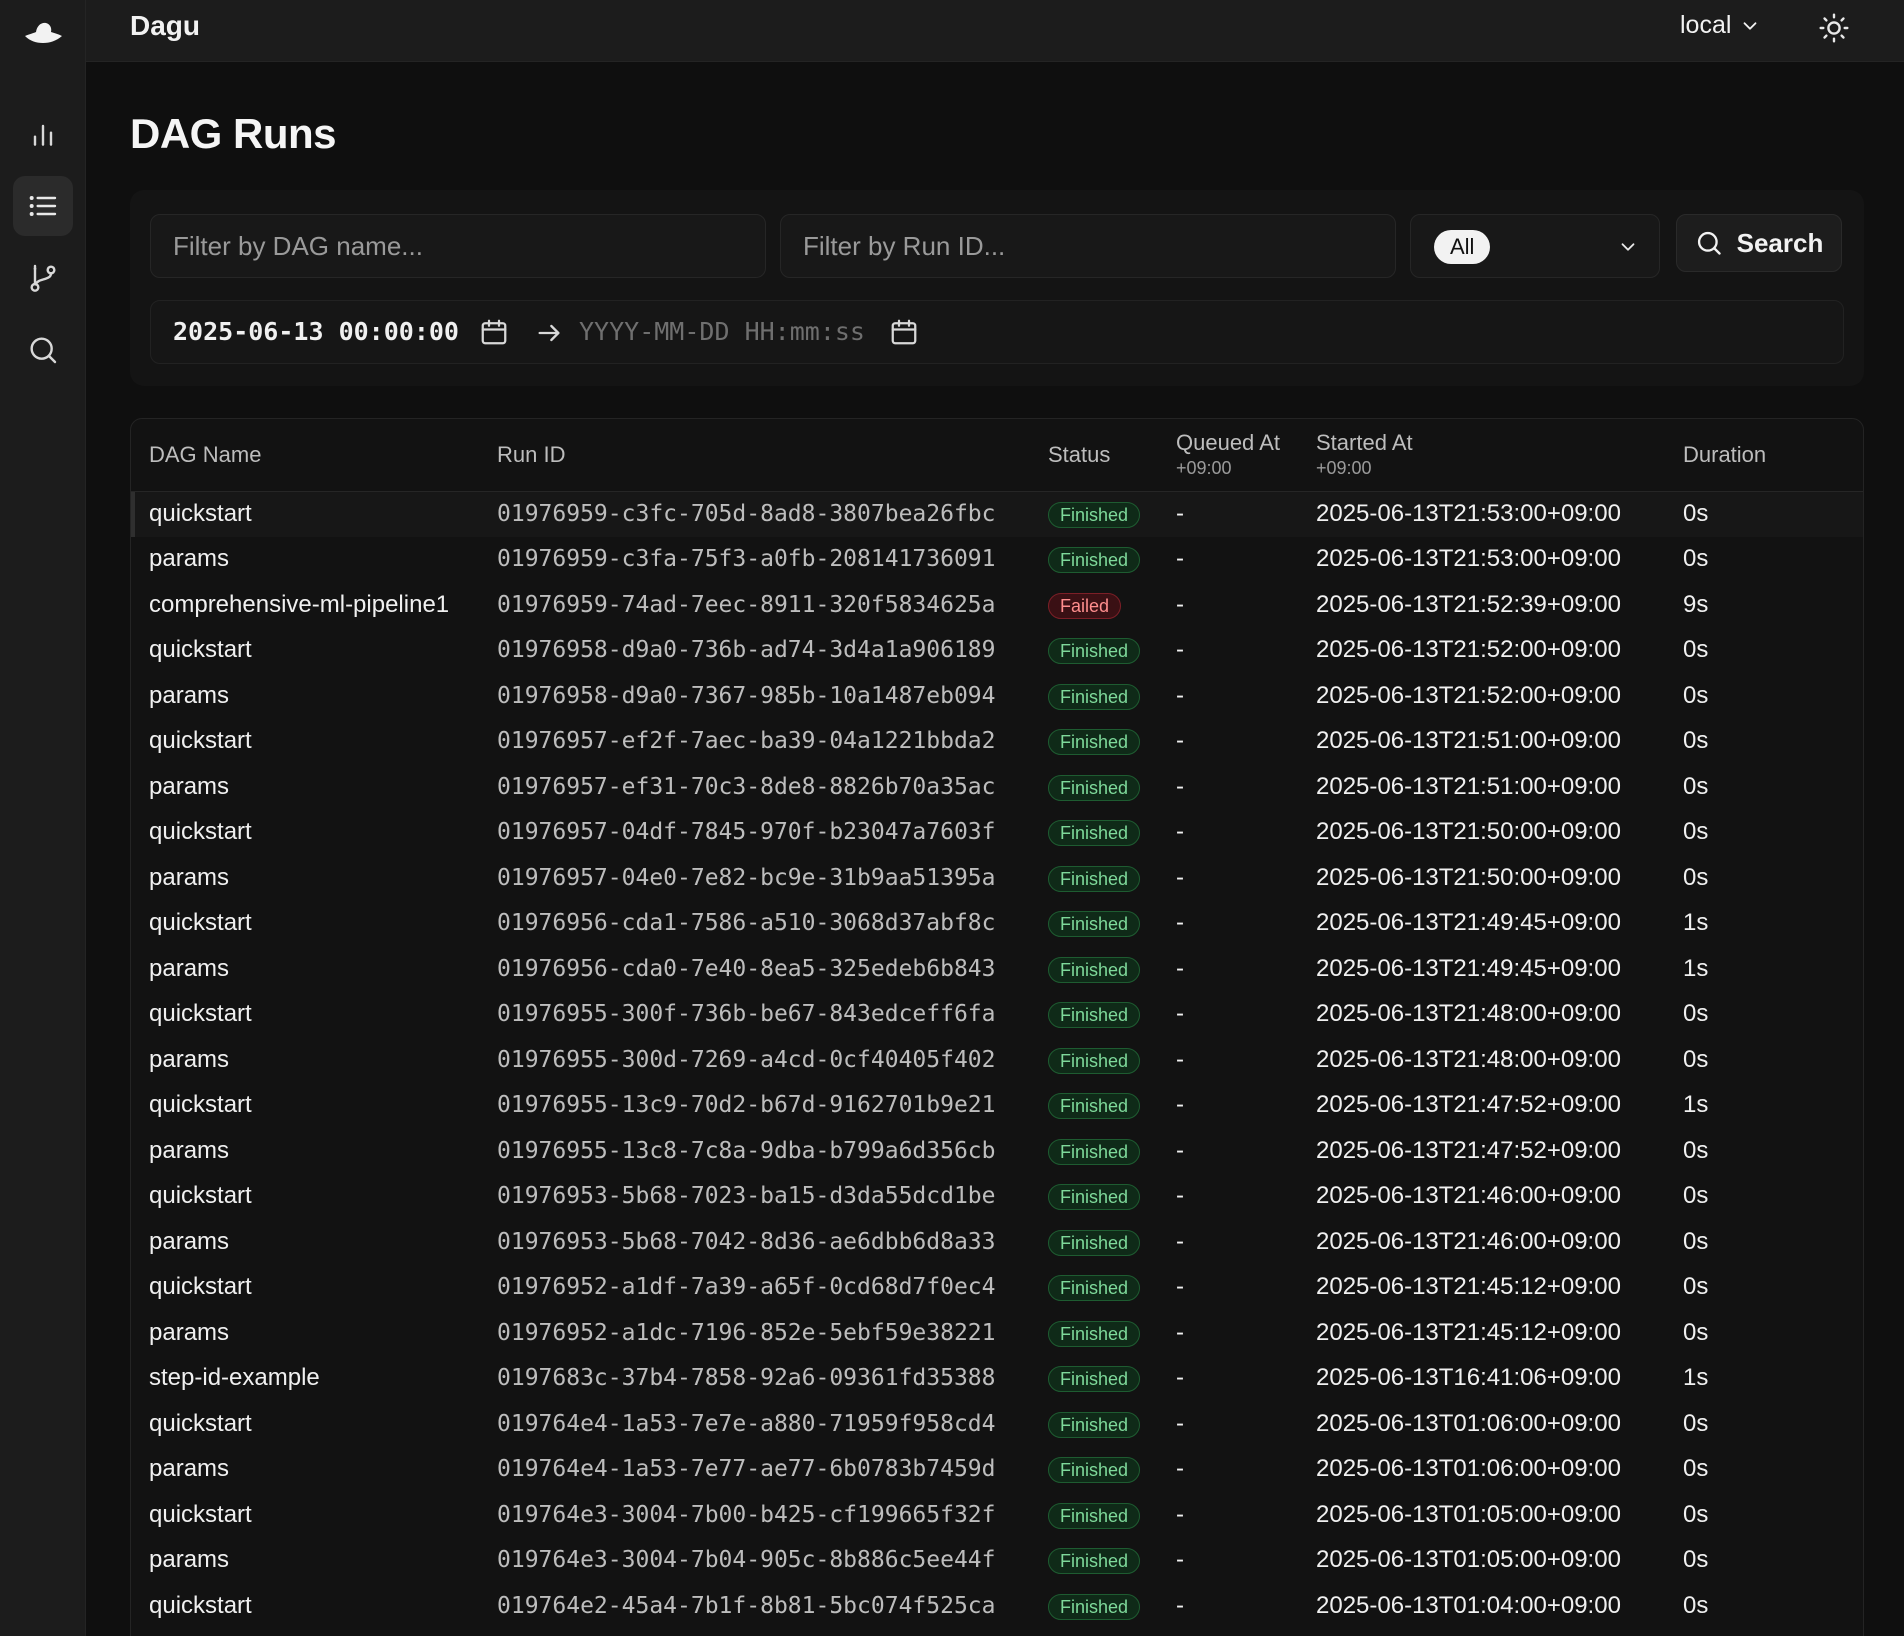  What do you see at coordinates (1094, 455) in the screenshot?
I see `column-header-status: Status` at bounding box center [1094, 455].